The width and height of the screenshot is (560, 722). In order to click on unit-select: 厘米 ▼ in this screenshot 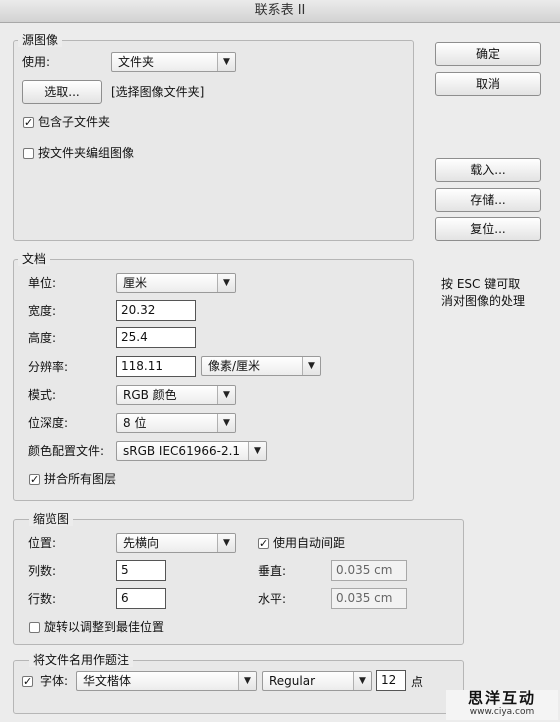, I will do `click(176, 283)`.